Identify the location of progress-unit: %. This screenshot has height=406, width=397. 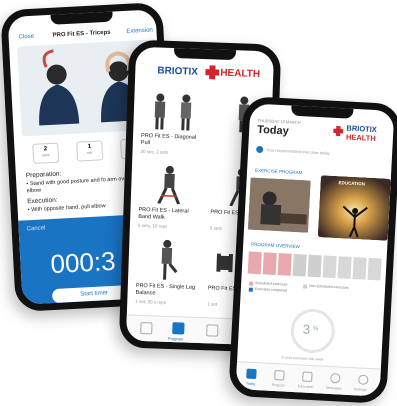
(315, 329).